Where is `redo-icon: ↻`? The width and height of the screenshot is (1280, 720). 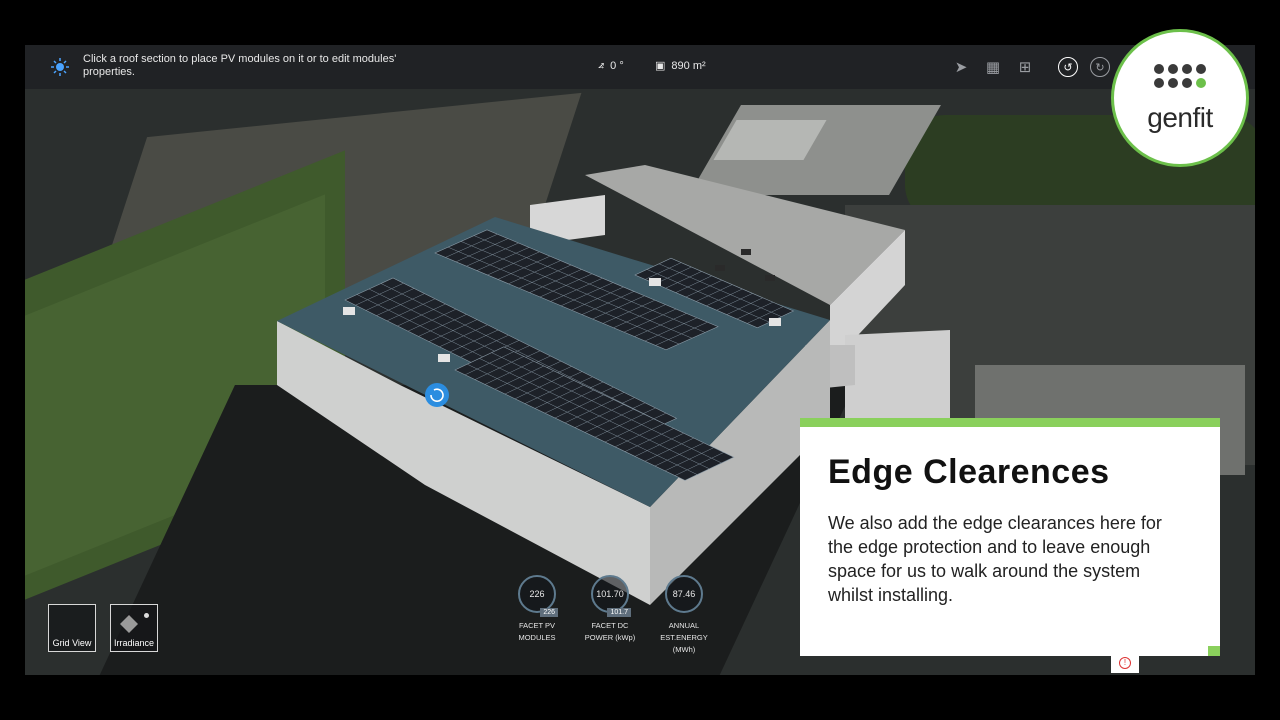 redo-icon: ↻ is located at coordinates (1100, 67).